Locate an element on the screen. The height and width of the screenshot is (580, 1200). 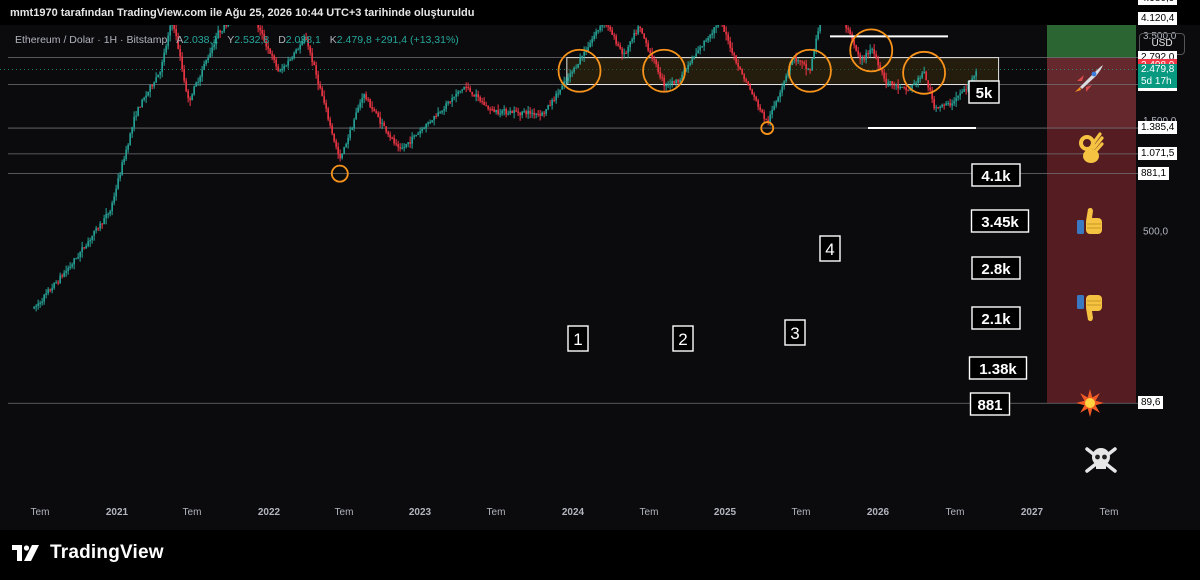
last-price-value: 2.479,8 is located at coordinates (1158, 69).